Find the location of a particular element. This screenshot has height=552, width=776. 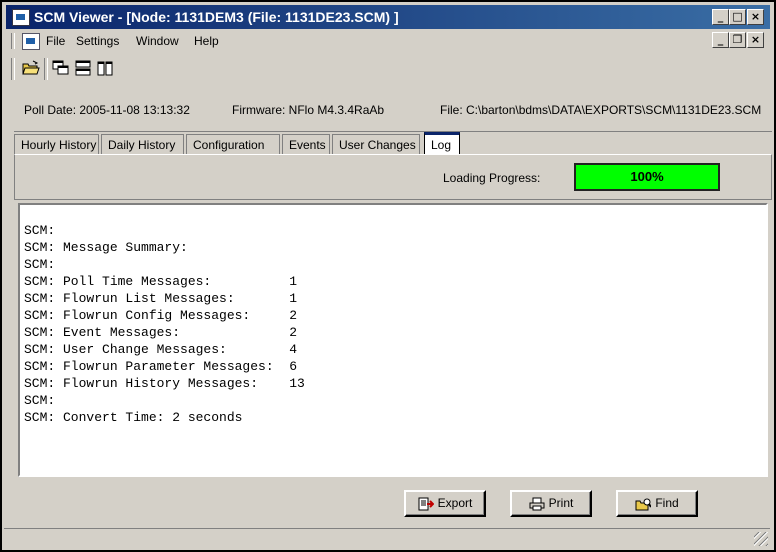

log-line: SCM: Flowrun List Messages: 1 is located at coordinates (161, 298).